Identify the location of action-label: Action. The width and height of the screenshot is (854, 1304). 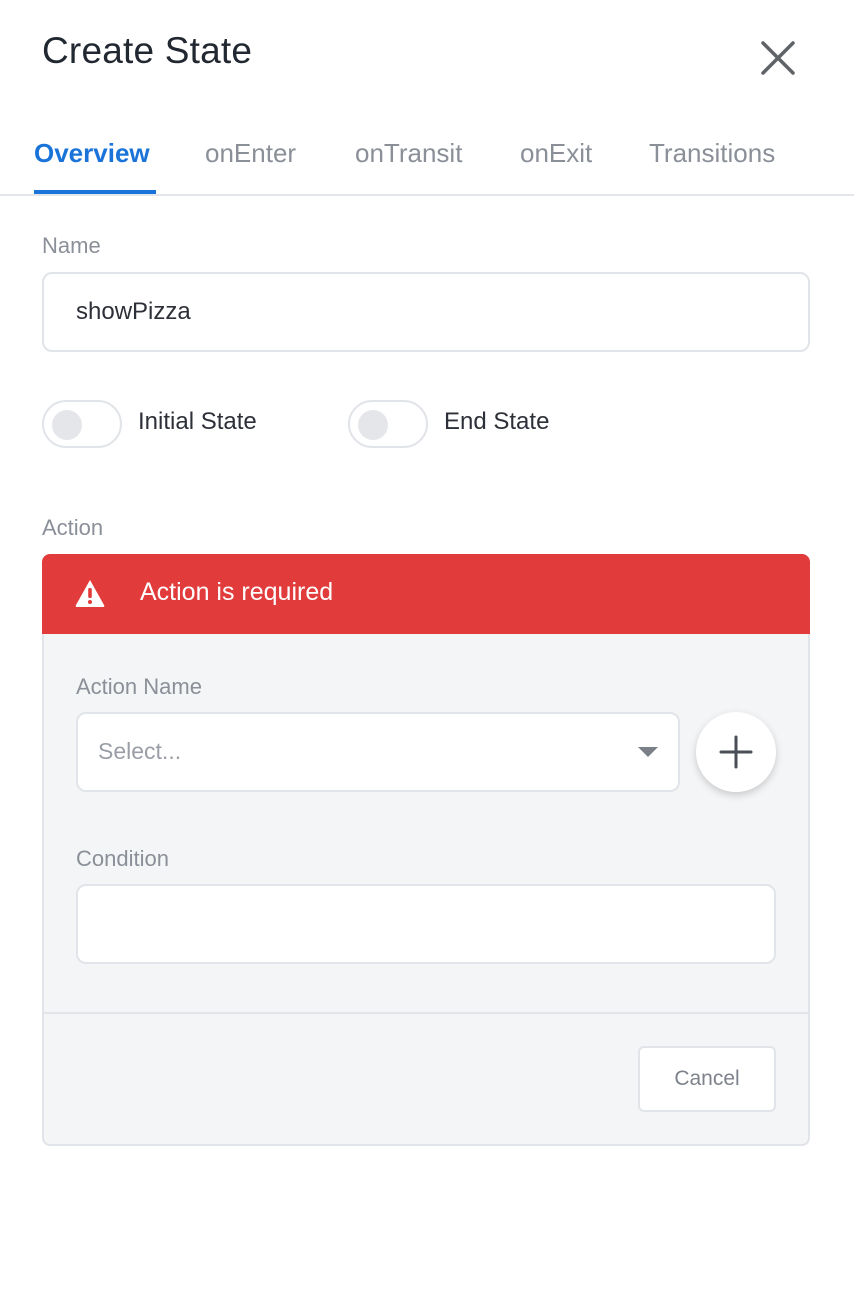
(73, 527).